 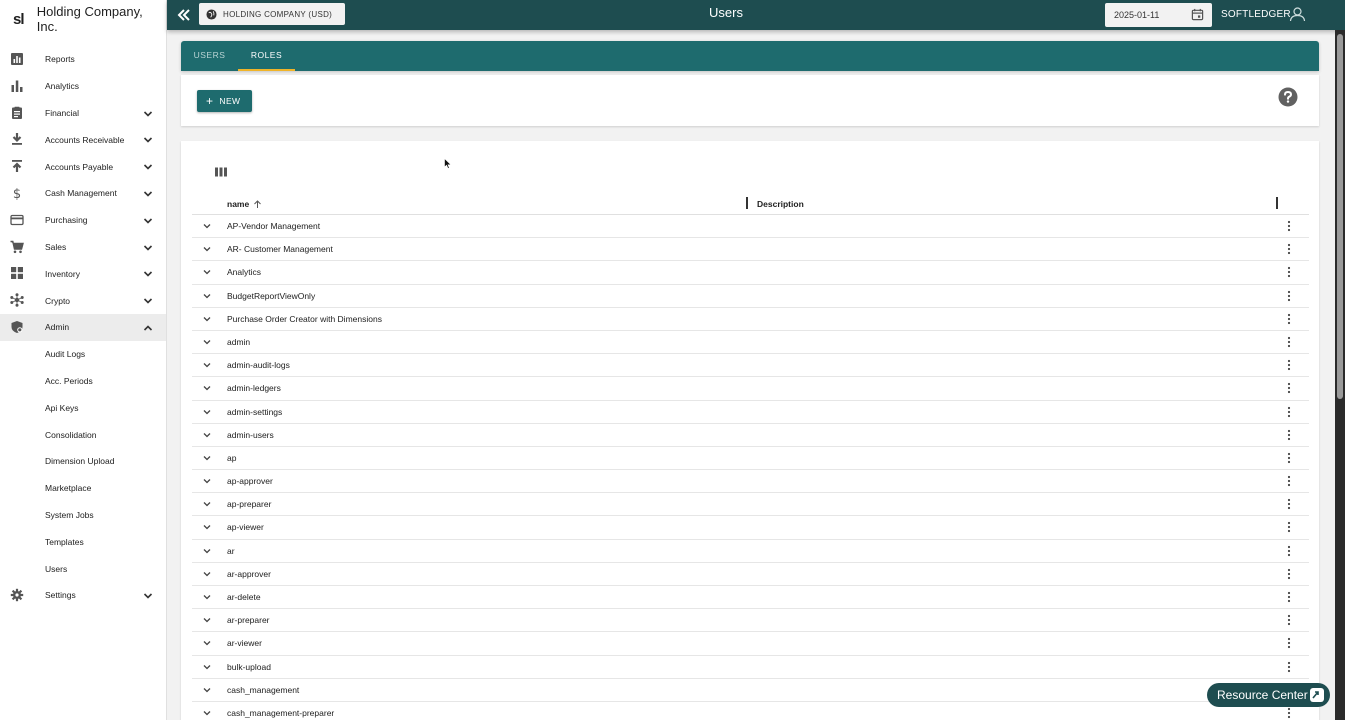 What do you see at coordinates (750, 690) in the screenshot?
I see `table-row: cash_management` at bounding box center [750, 690].